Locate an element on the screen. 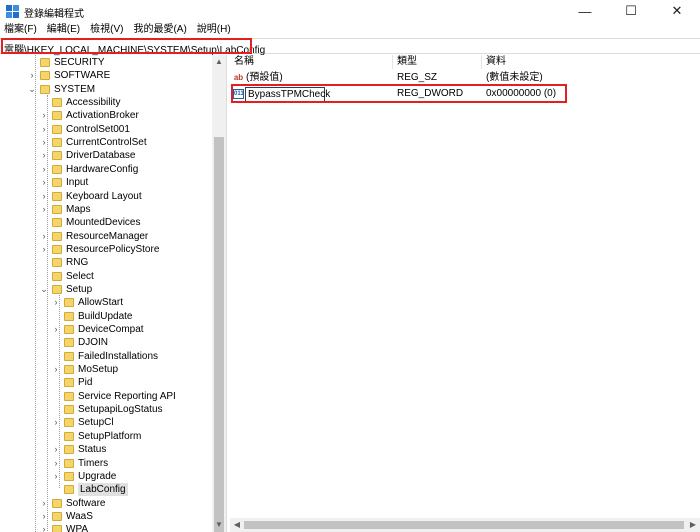 Image resolution: width=700 pixels, height=532 pixels. menu-file: 檔案(F) is located at coordinates (21, 30).